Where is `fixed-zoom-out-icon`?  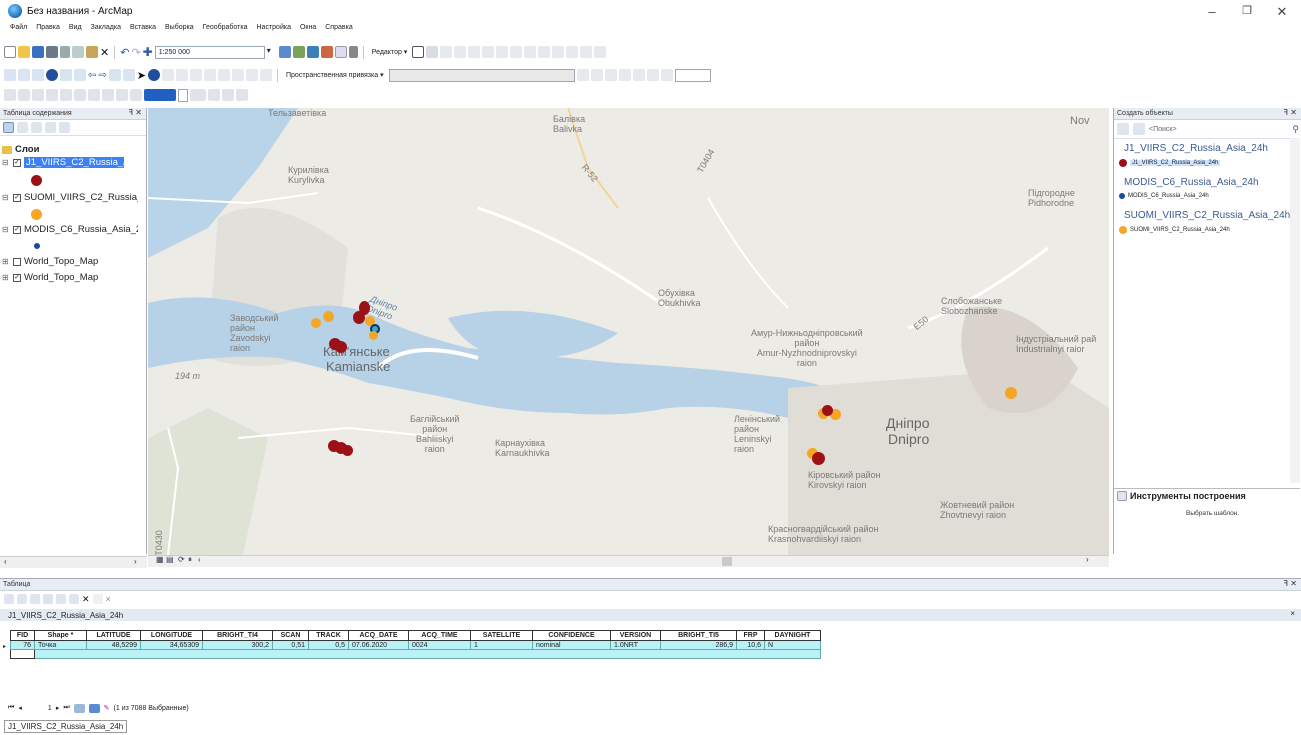 fixed-zoom-out-icon is located at coordinates (80, 75).